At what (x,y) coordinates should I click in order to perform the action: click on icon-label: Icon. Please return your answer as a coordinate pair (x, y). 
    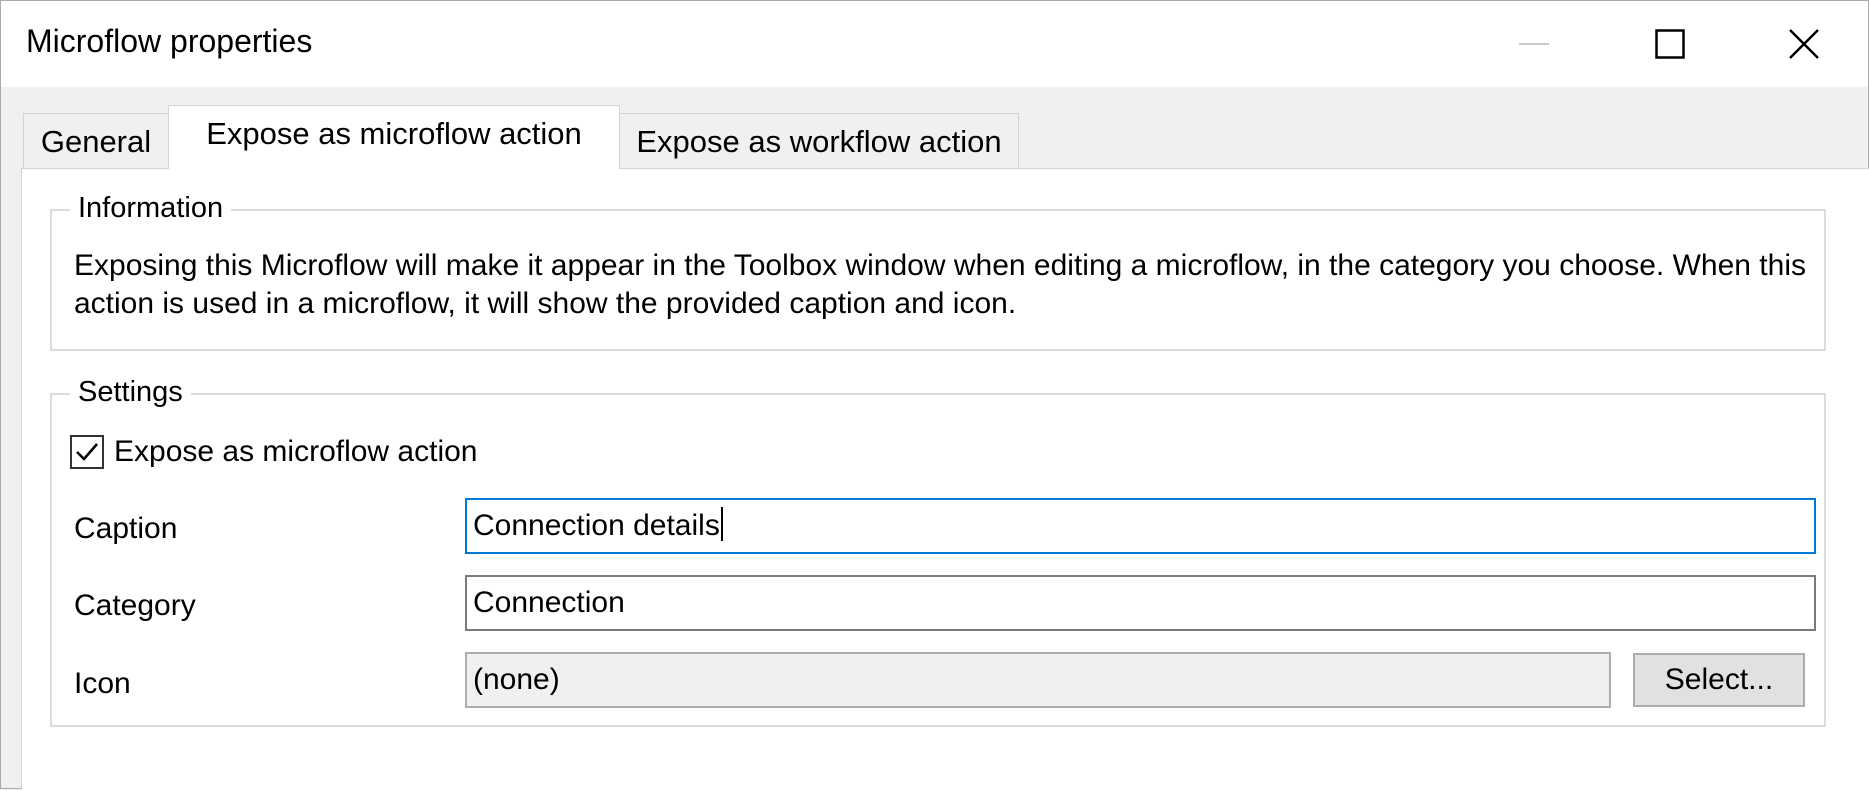
    Looking at the image, I should click on (102, 683).